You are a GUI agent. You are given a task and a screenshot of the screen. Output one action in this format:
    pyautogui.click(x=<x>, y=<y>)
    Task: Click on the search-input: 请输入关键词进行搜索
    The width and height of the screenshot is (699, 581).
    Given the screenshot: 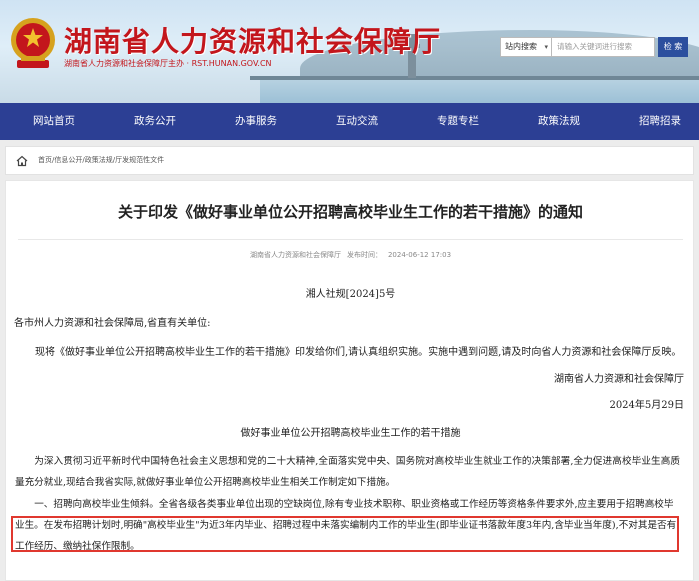 What is the action you would take?
    pyautogui.click(x=603, y=47)
    